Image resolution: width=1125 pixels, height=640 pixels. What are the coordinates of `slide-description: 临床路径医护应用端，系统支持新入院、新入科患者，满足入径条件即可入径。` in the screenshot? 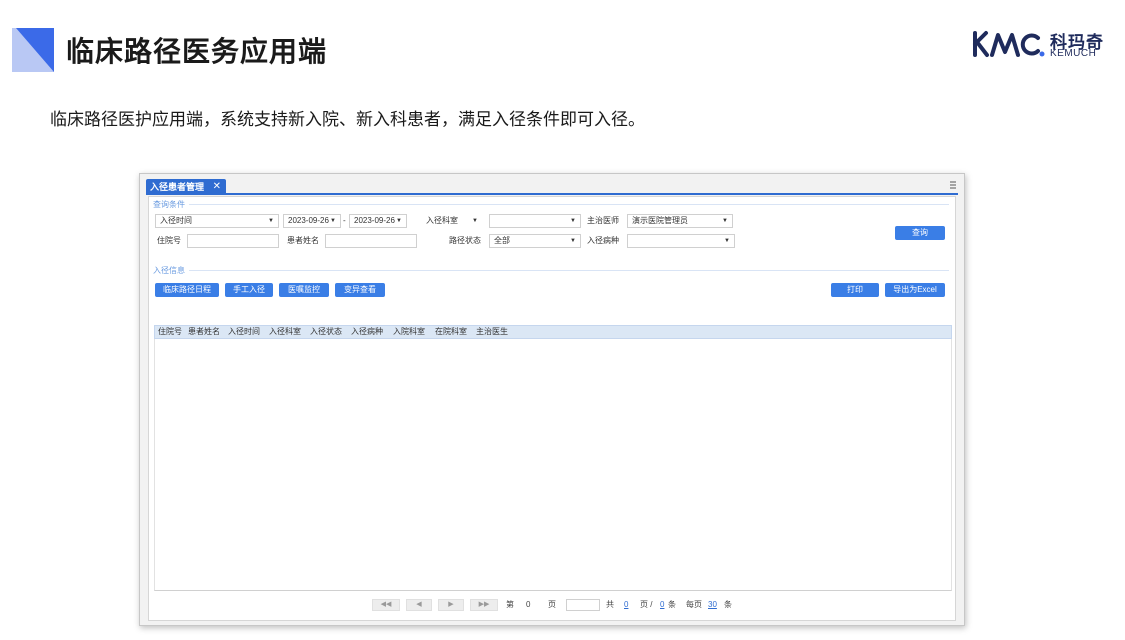 It's located at (347, 119).